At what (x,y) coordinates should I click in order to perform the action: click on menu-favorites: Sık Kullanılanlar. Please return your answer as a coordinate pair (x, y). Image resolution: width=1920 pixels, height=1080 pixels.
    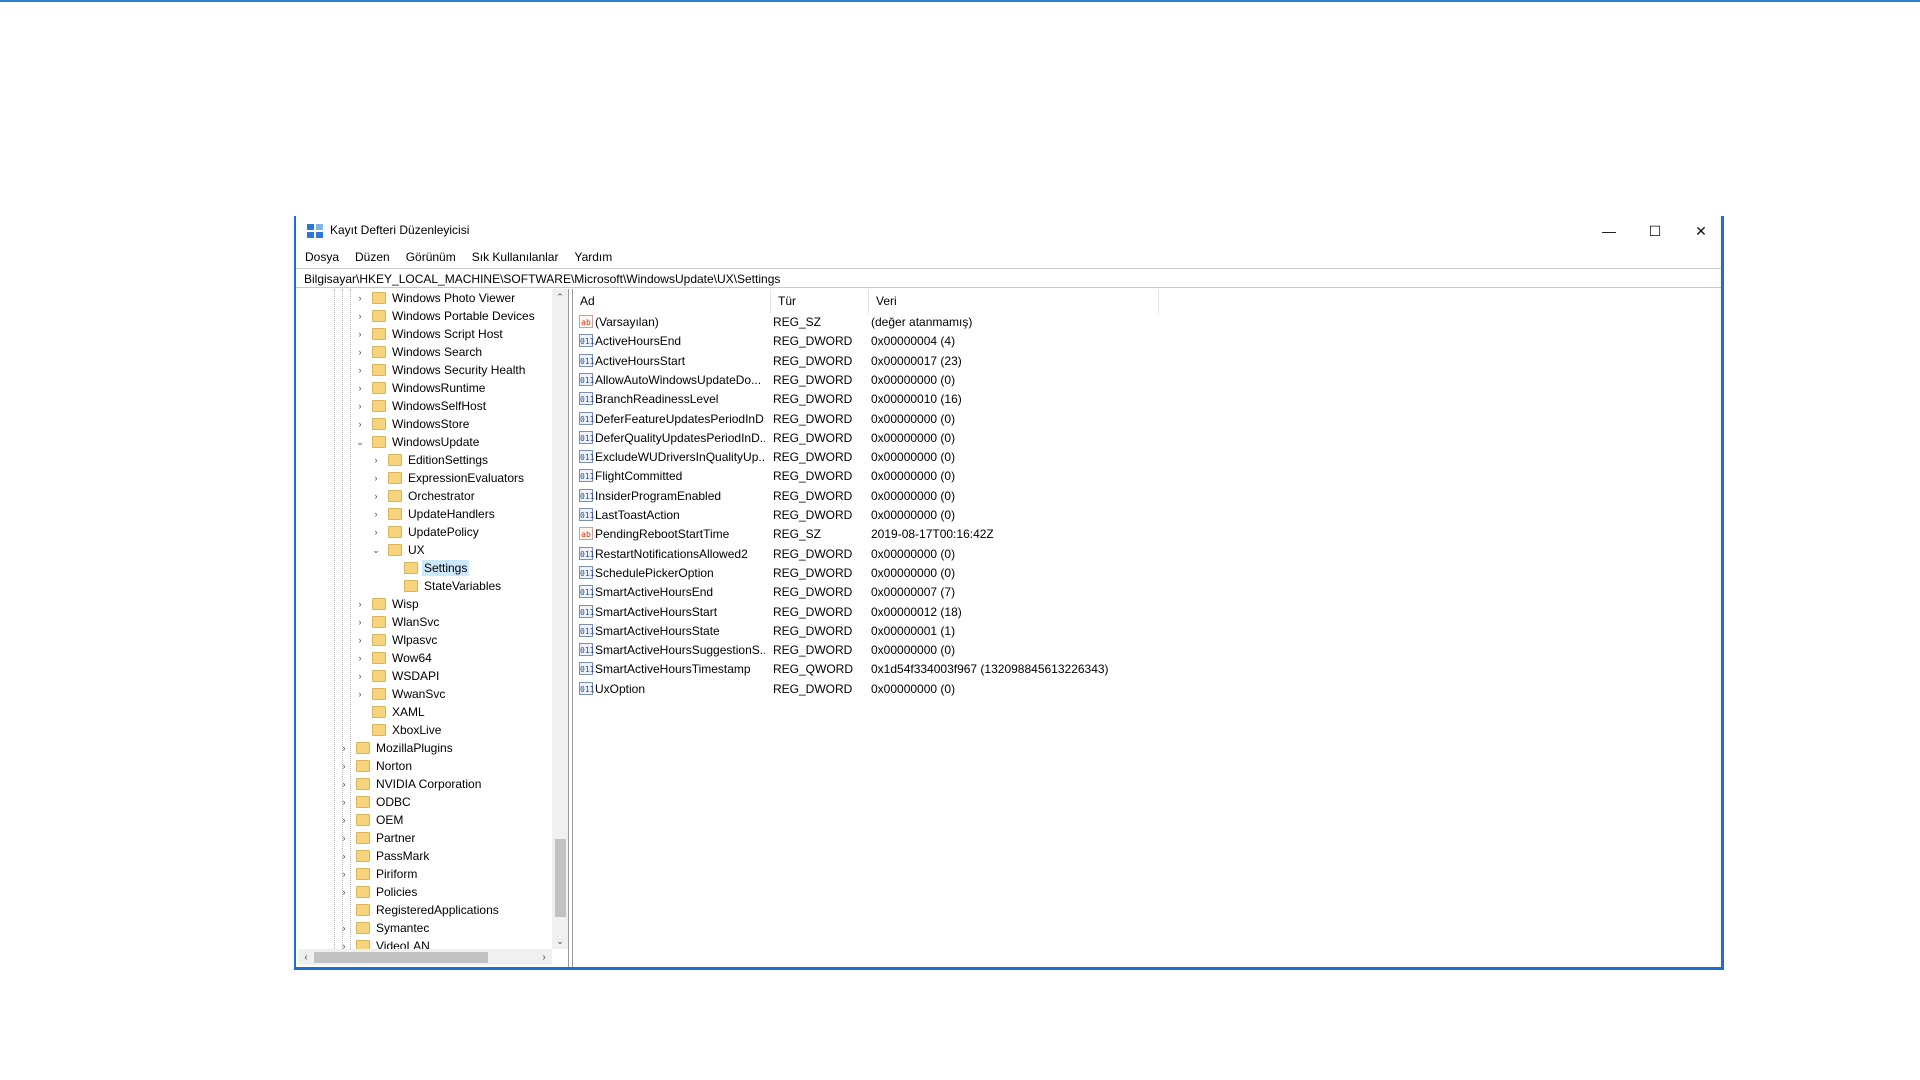
    Looking at the image, I should click on (514, 257).